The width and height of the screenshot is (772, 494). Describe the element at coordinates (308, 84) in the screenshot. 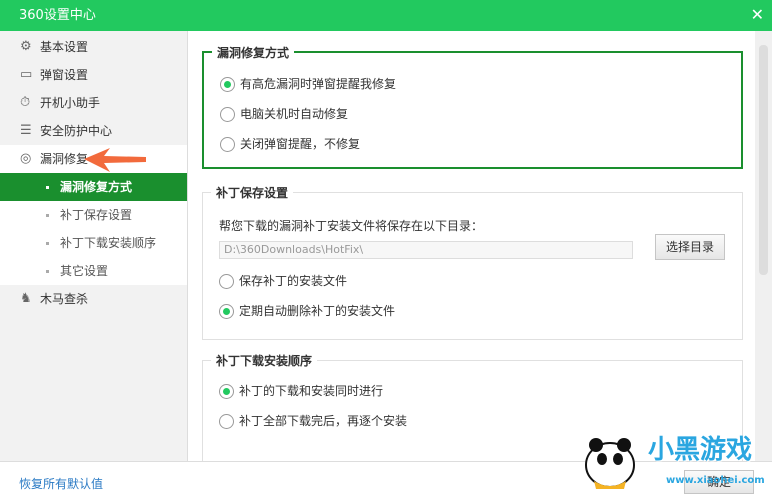

I see `radio-popup-remind: 有高危漏洞时弹窗提醒我修复` at that location.